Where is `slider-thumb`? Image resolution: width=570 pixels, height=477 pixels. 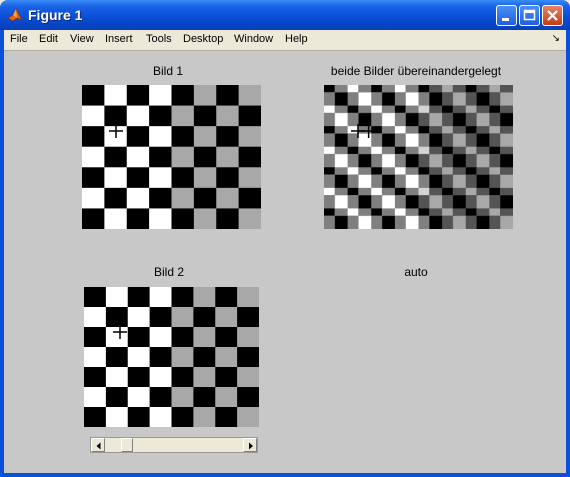
slider-thumb is located at coordinates (127, 445).